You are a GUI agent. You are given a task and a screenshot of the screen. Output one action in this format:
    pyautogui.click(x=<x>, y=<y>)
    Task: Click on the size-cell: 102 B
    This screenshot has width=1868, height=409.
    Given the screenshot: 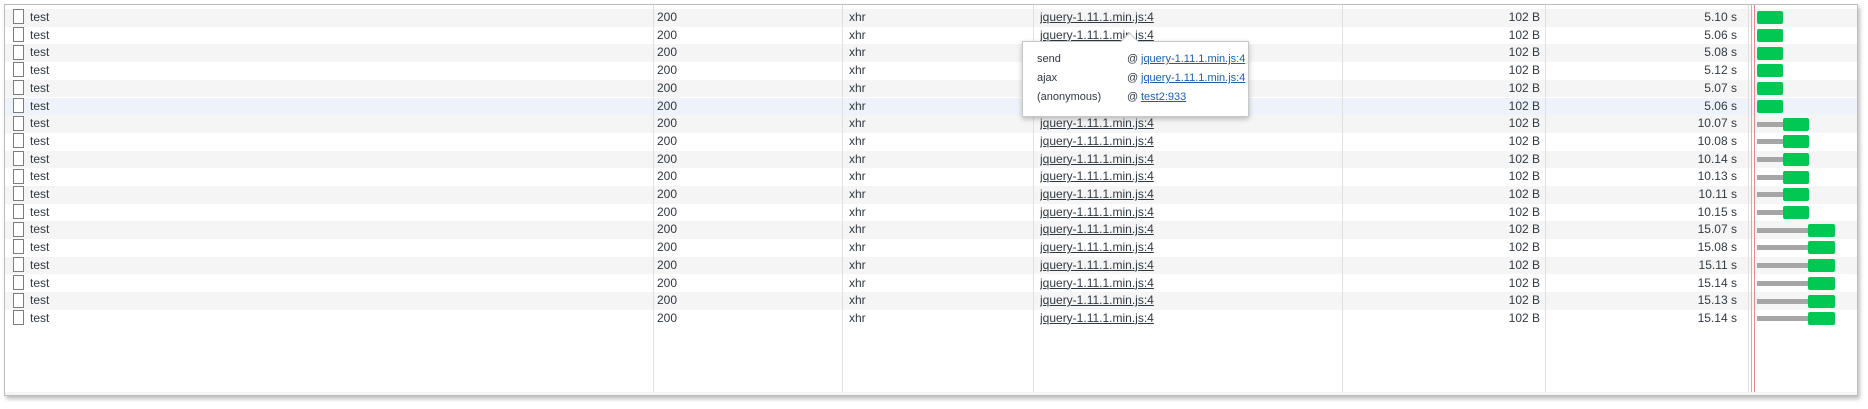 What is the action you would take?
    pyautogui.click(x=1524, y=317)
    